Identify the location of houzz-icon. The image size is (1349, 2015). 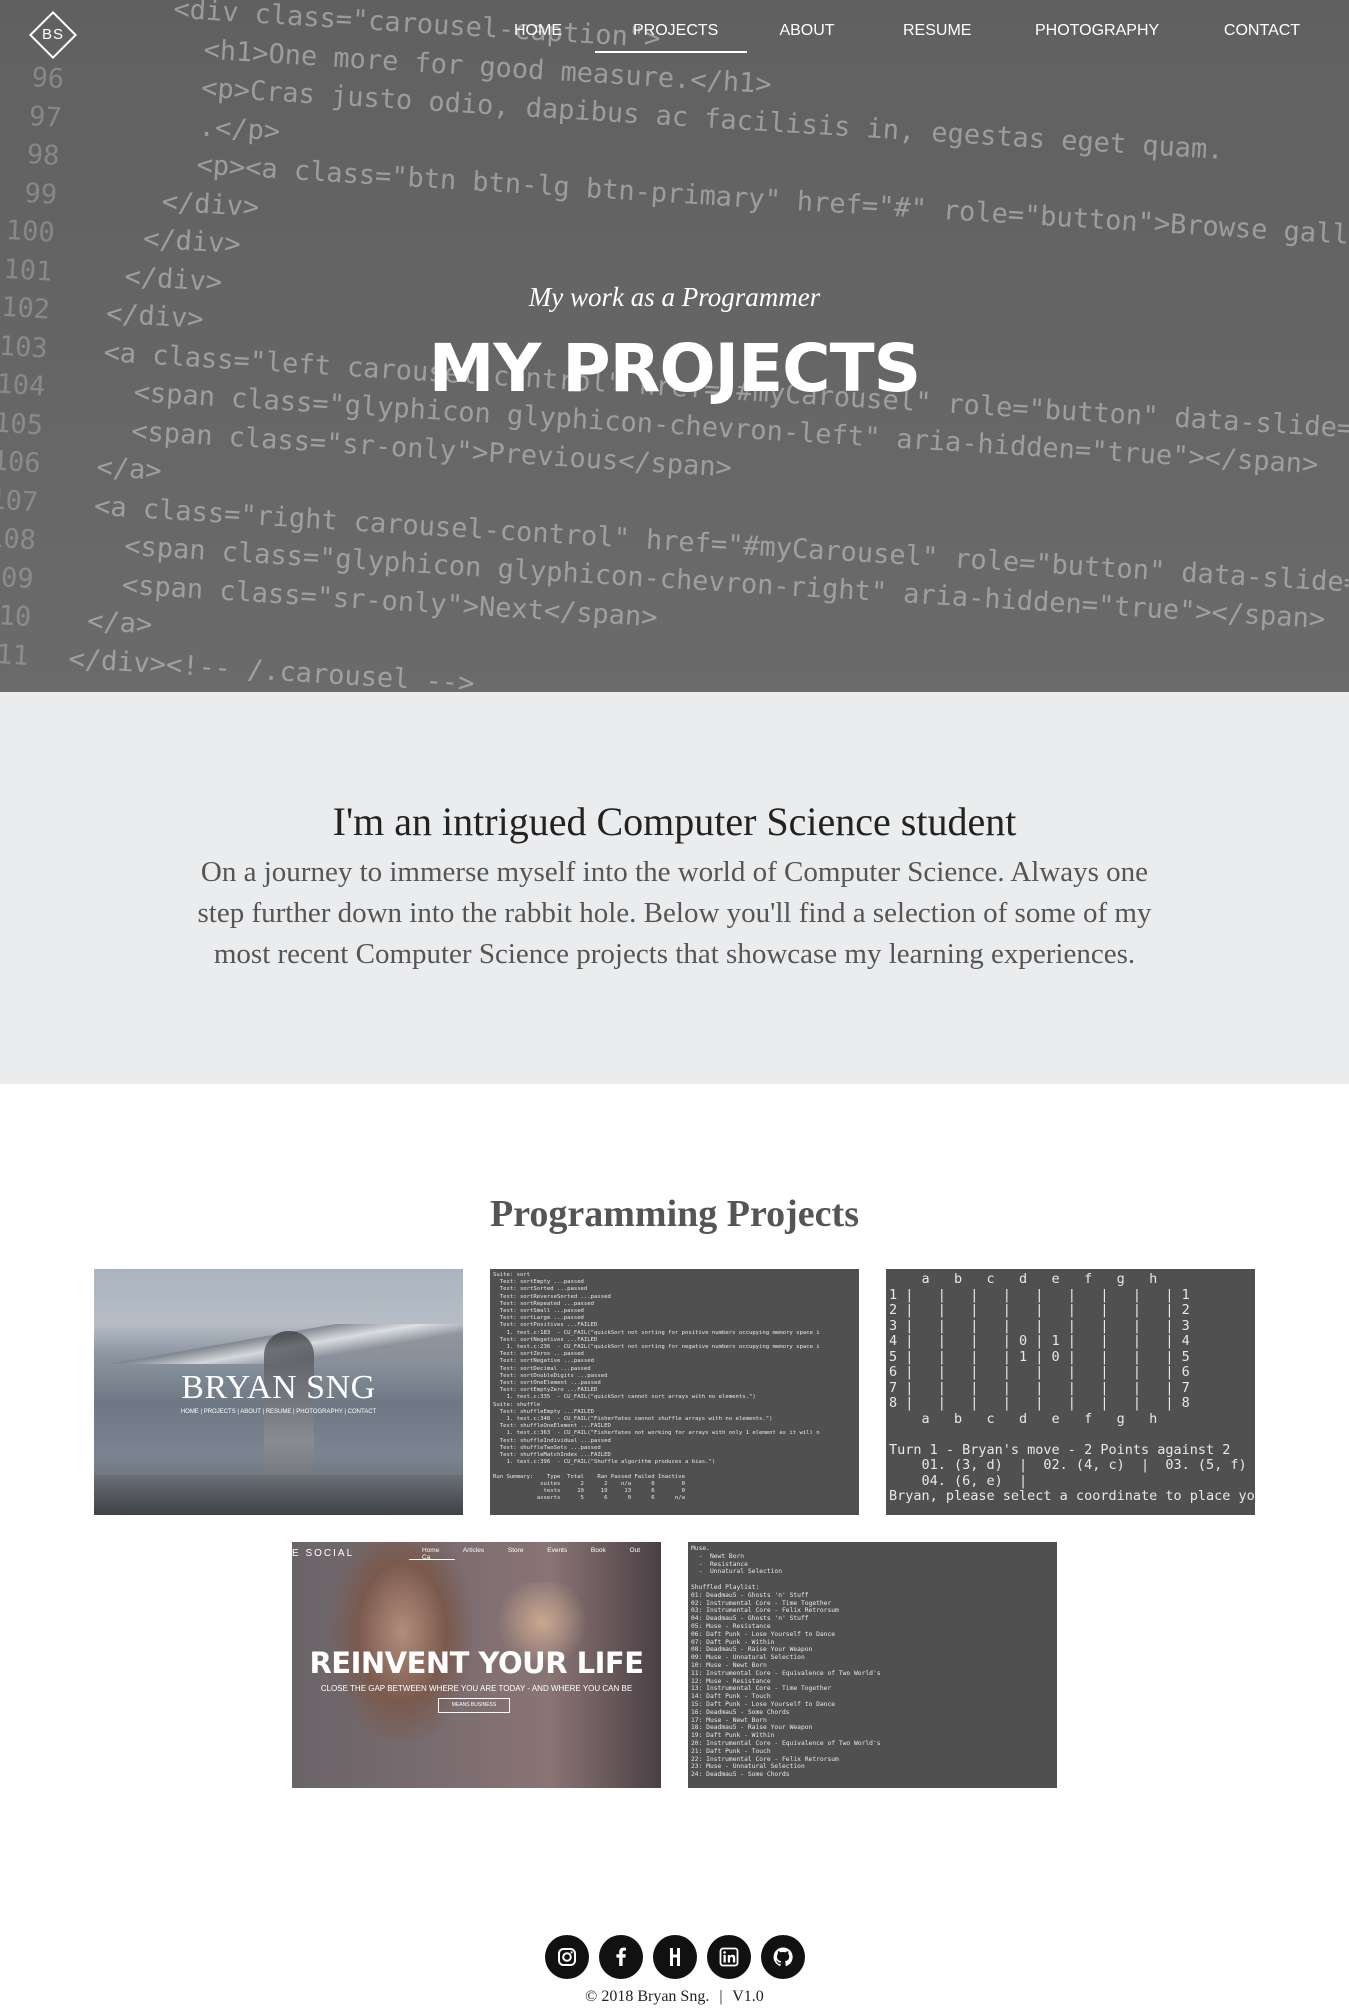
(675, 1957).